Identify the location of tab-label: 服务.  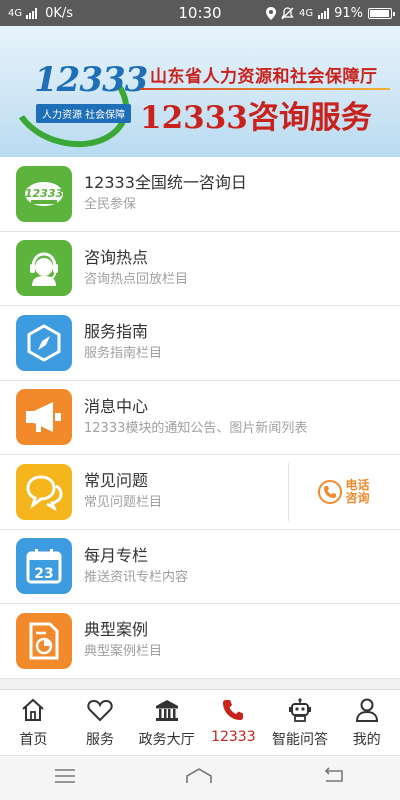
(100, 740).